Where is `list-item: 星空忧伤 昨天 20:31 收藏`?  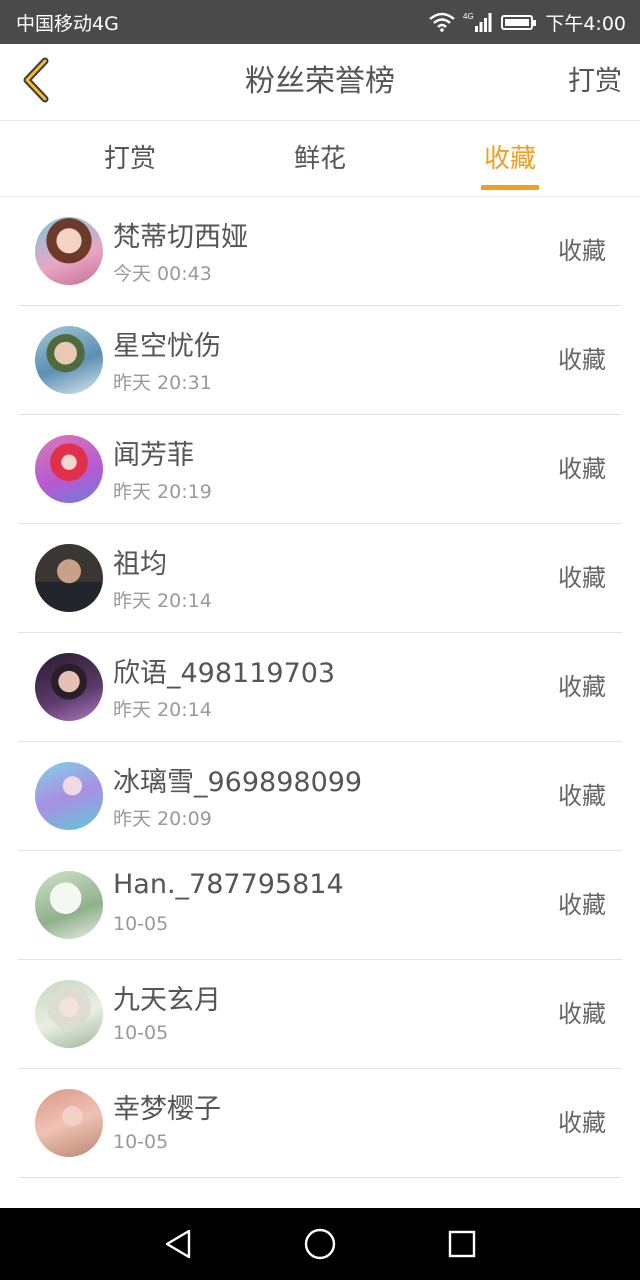
list-item: 星空忧伤 昨天 20:31 收藏 is located at coordinates (320, 360).